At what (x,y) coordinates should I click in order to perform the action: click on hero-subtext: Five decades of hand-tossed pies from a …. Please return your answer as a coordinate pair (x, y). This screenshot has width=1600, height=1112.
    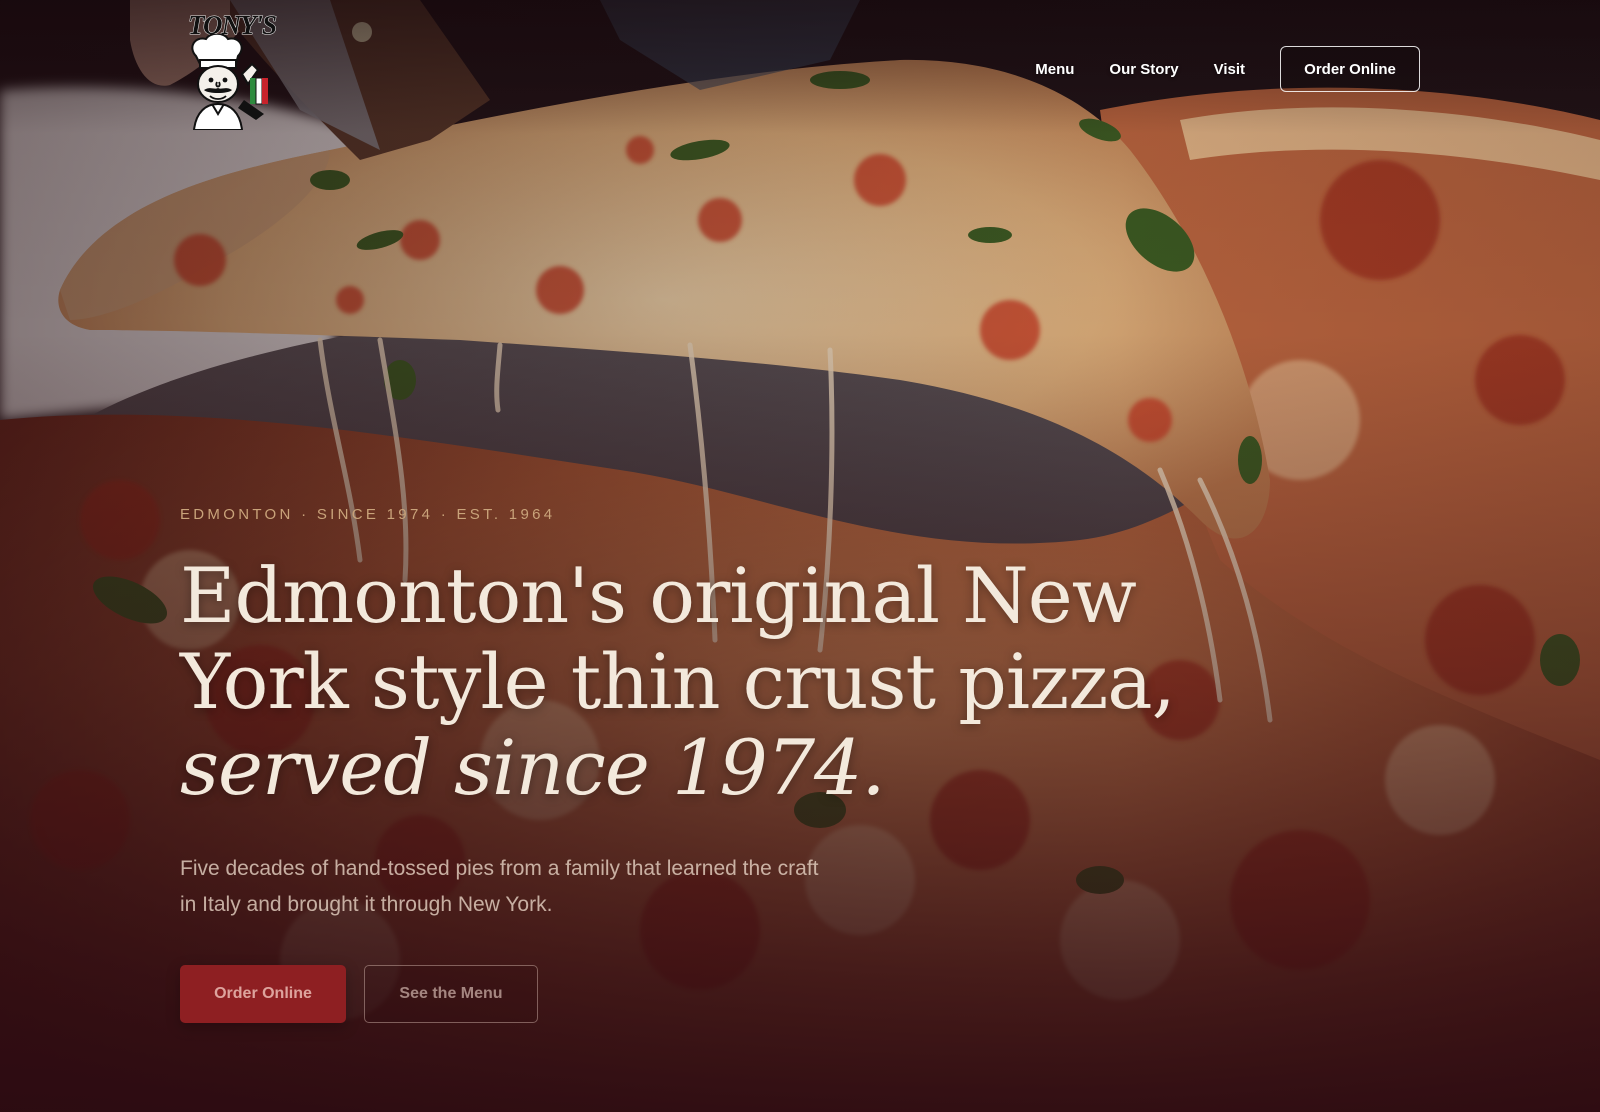
    Looking at the image, I should click on (499, 886).